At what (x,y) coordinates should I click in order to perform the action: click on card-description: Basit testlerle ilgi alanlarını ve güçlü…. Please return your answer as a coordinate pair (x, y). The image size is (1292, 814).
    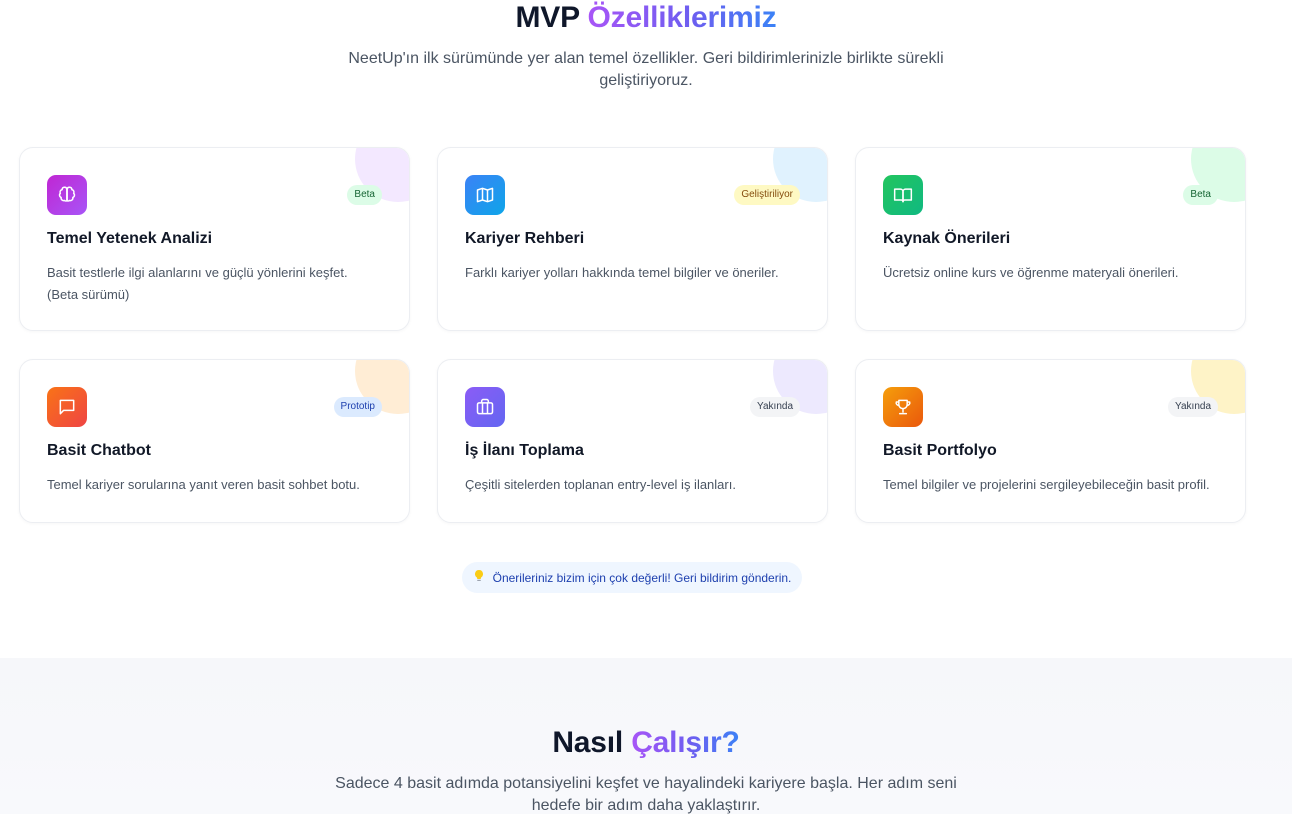
    Looking at the image, I should click on (197, 283).